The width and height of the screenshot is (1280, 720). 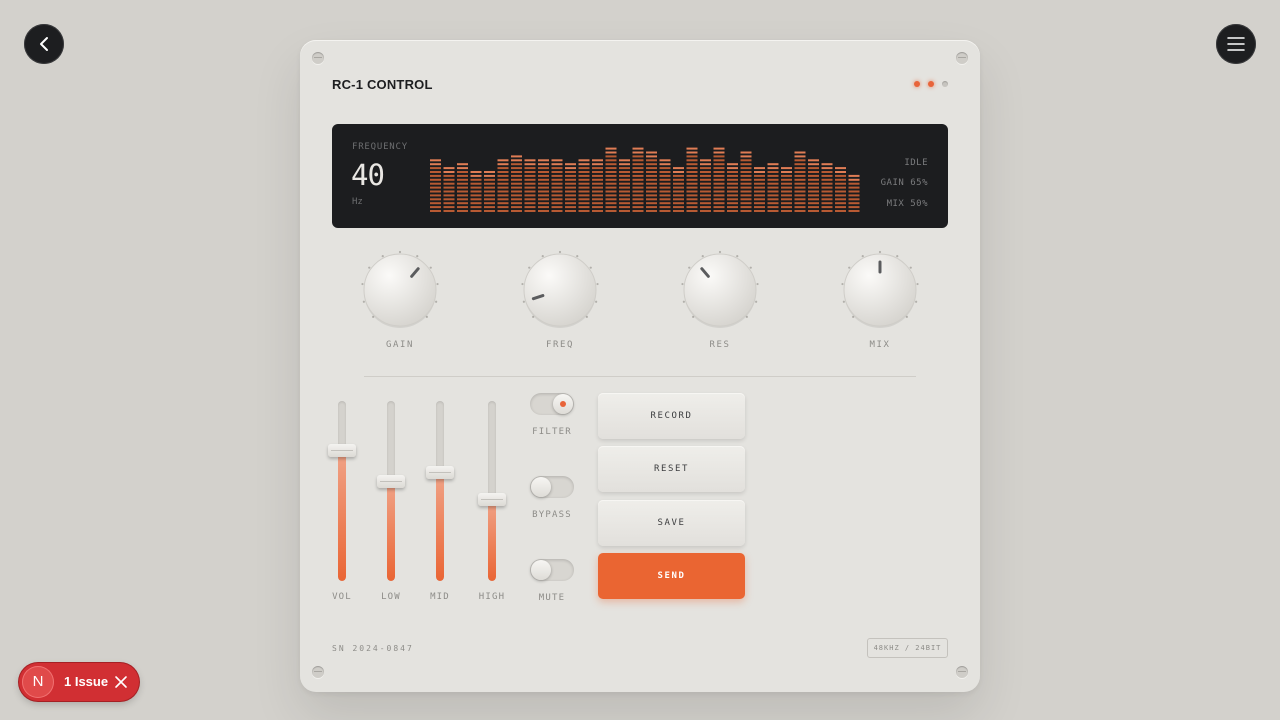 What do you see at coordinates (391, 491) in the screenshot?
I see `low-fader-track` at bounding box center [391, 491].